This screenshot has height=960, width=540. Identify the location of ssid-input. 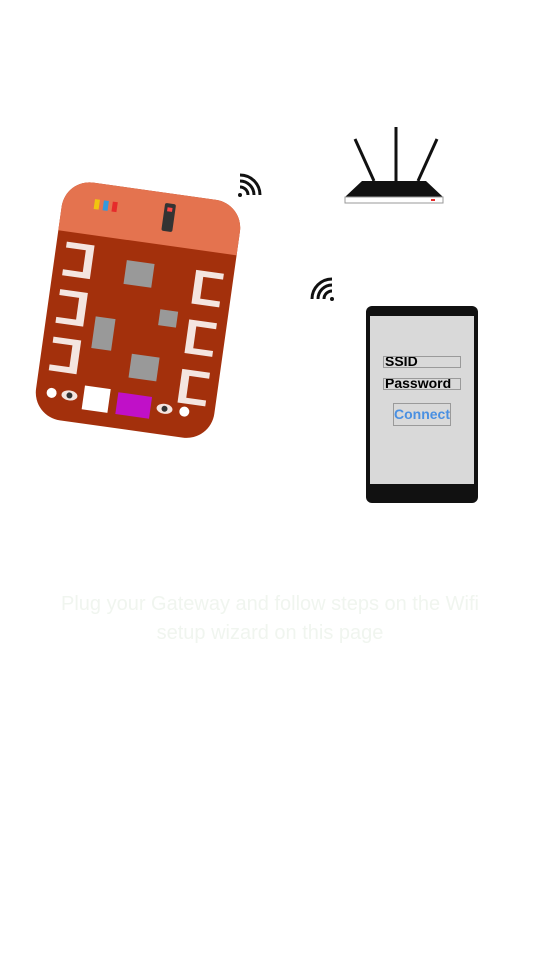
(422, 362).